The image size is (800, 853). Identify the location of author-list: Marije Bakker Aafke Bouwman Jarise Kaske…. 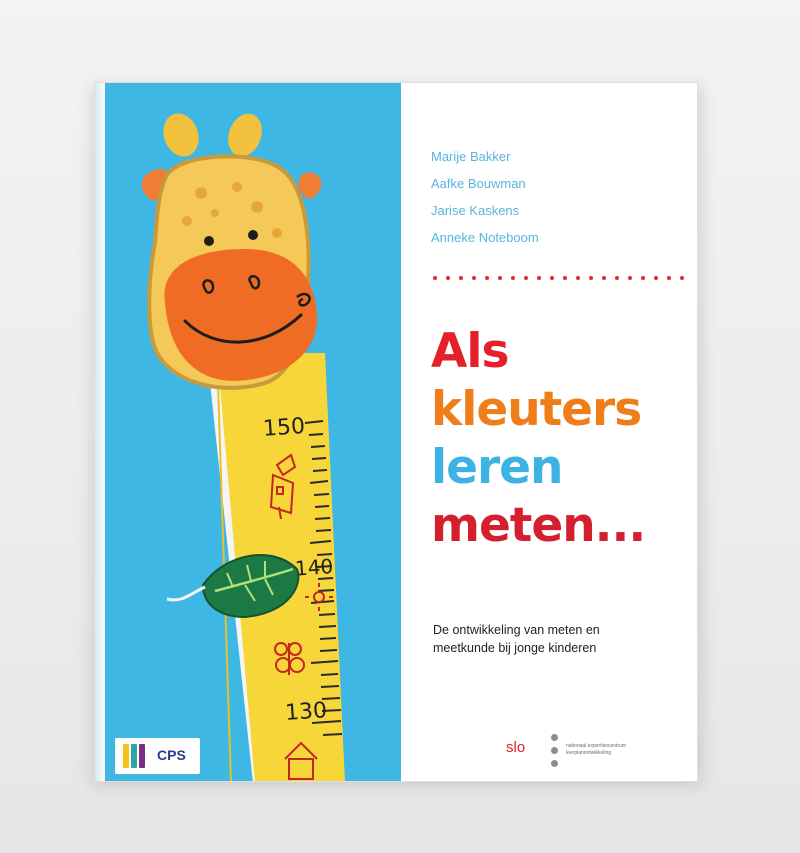
(561, 197).